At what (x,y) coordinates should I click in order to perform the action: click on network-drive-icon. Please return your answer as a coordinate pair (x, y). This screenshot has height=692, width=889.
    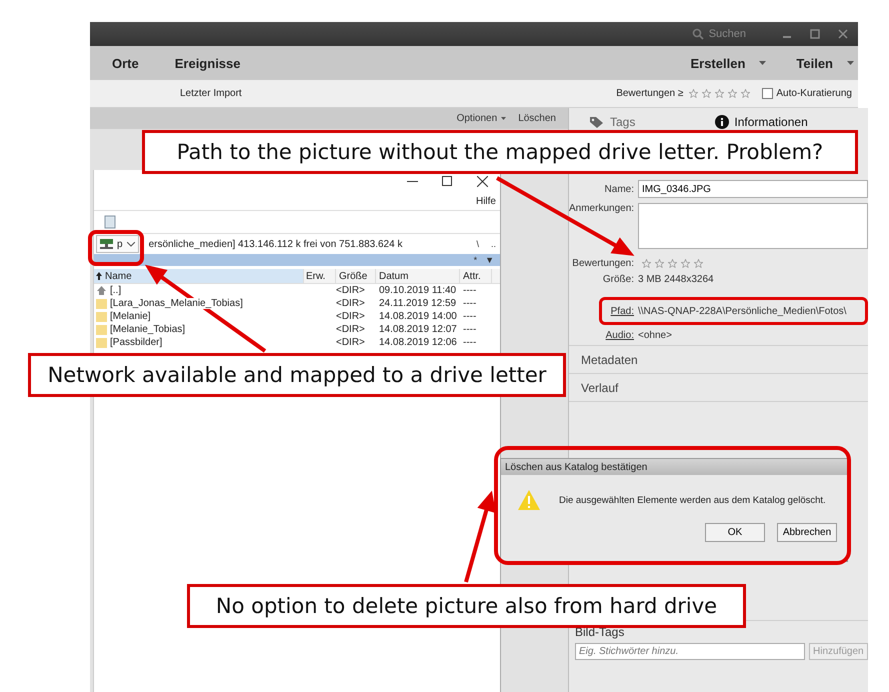
    Looking at the image, I should click on (106, 244).